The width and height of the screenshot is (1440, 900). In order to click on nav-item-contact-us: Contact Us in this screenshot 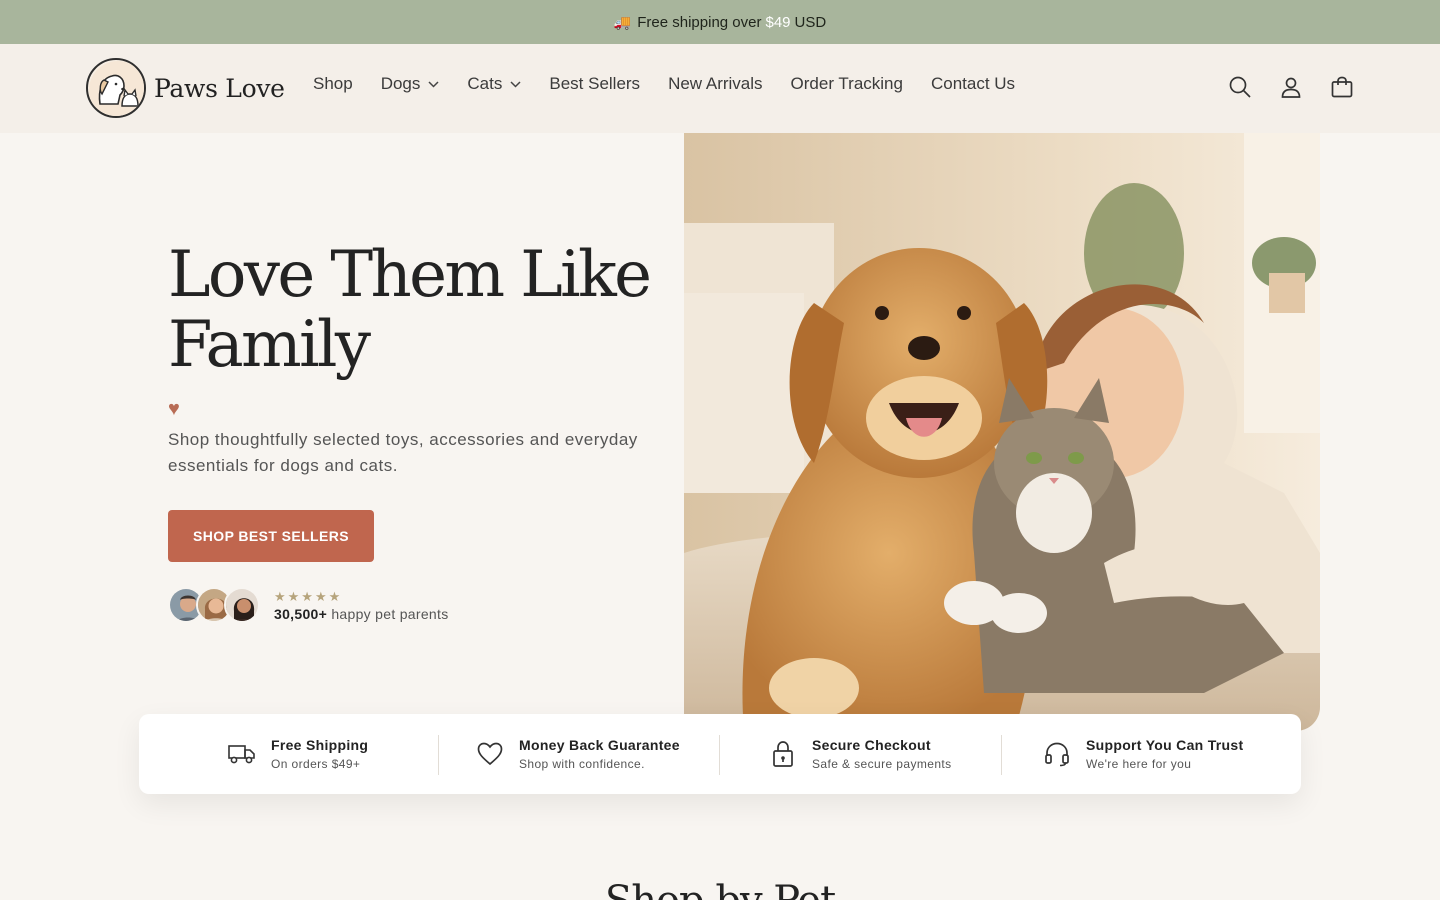, I will do `click(973, 84)`.